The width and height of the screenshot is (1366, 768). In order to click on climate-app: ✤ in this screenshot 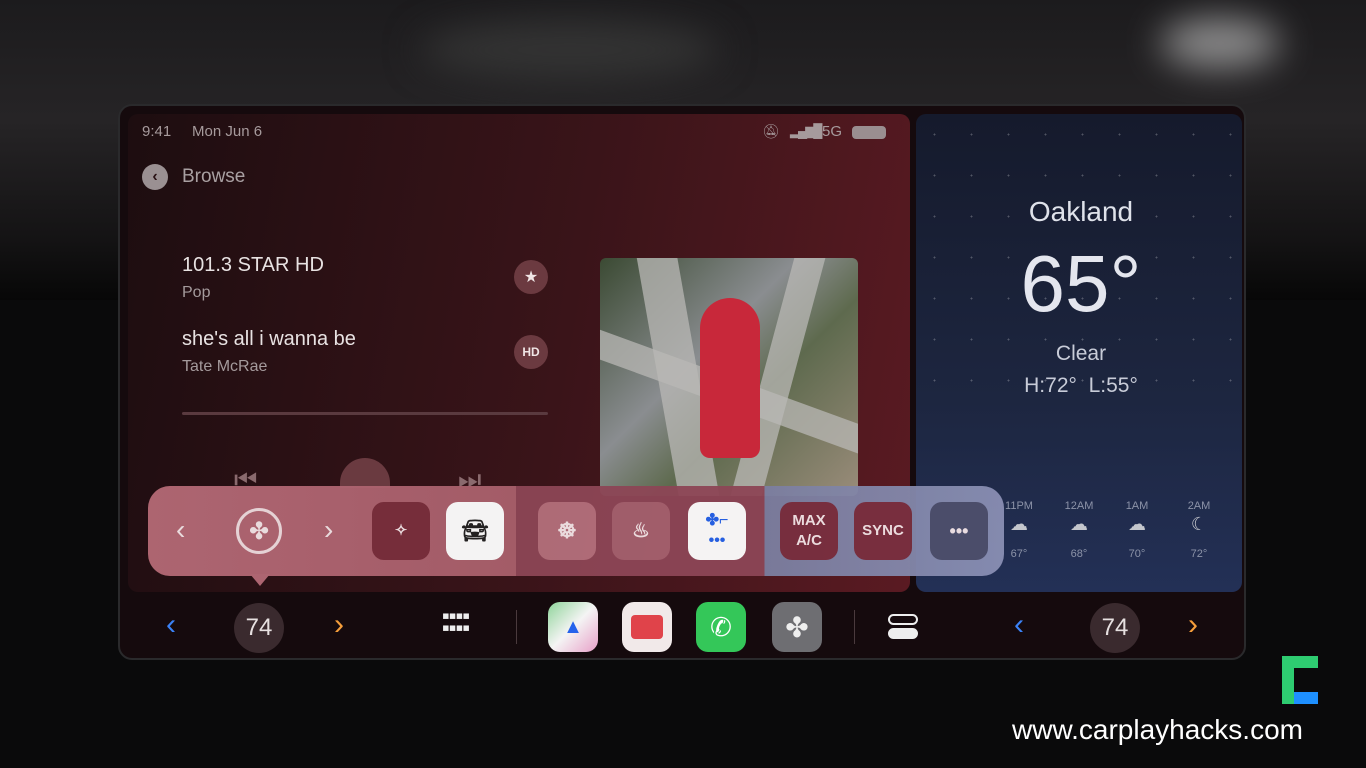, I will do `click(797, 627)`.